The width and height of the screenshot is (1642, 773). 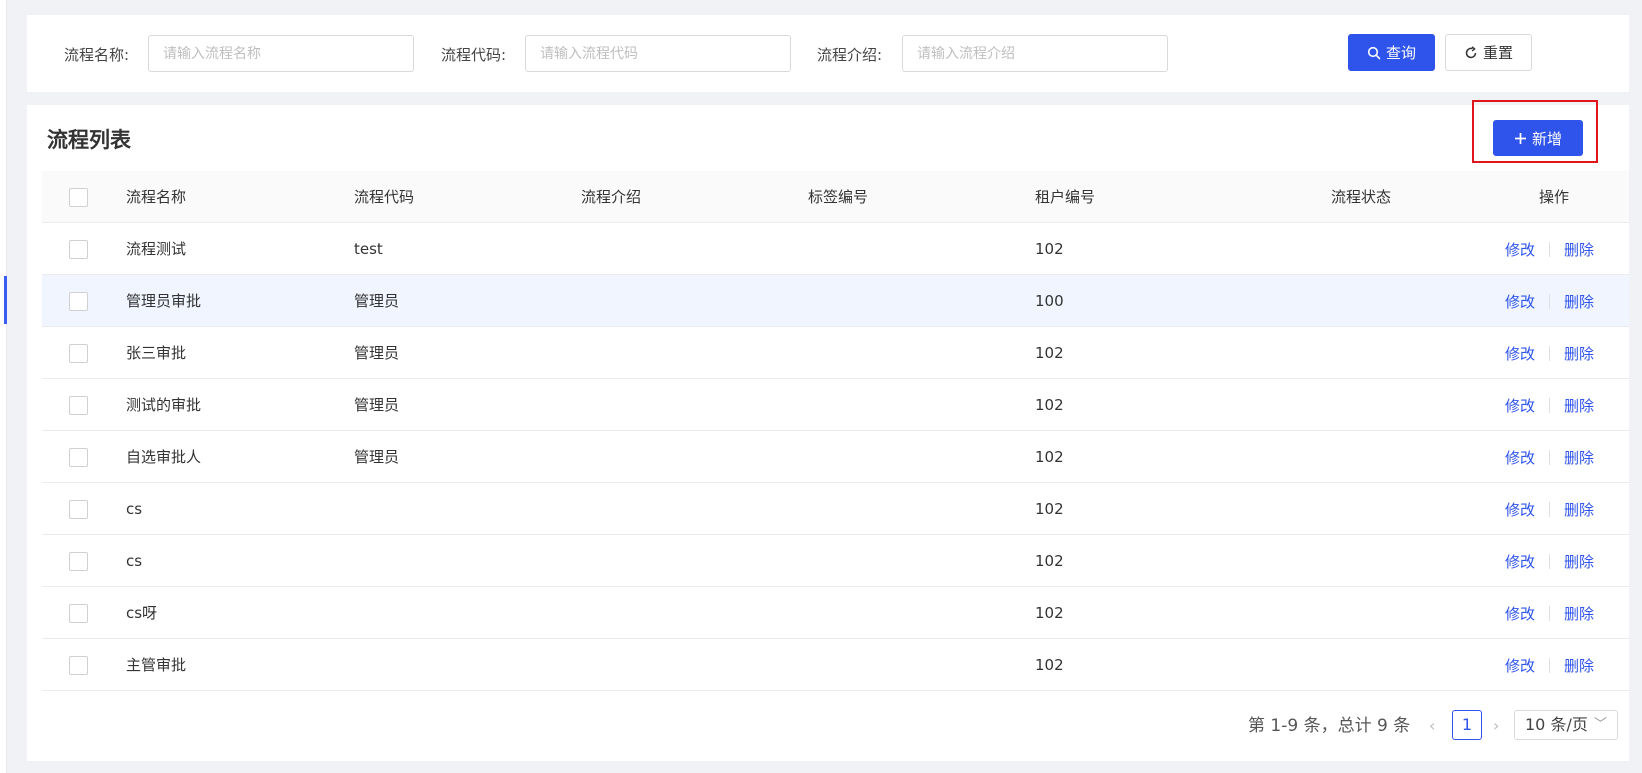 I want to click on table-header: 流程名称 流程代码 流程介绍 标签编号 租户编号 流程状态 操作, so click(x=835, y=197).